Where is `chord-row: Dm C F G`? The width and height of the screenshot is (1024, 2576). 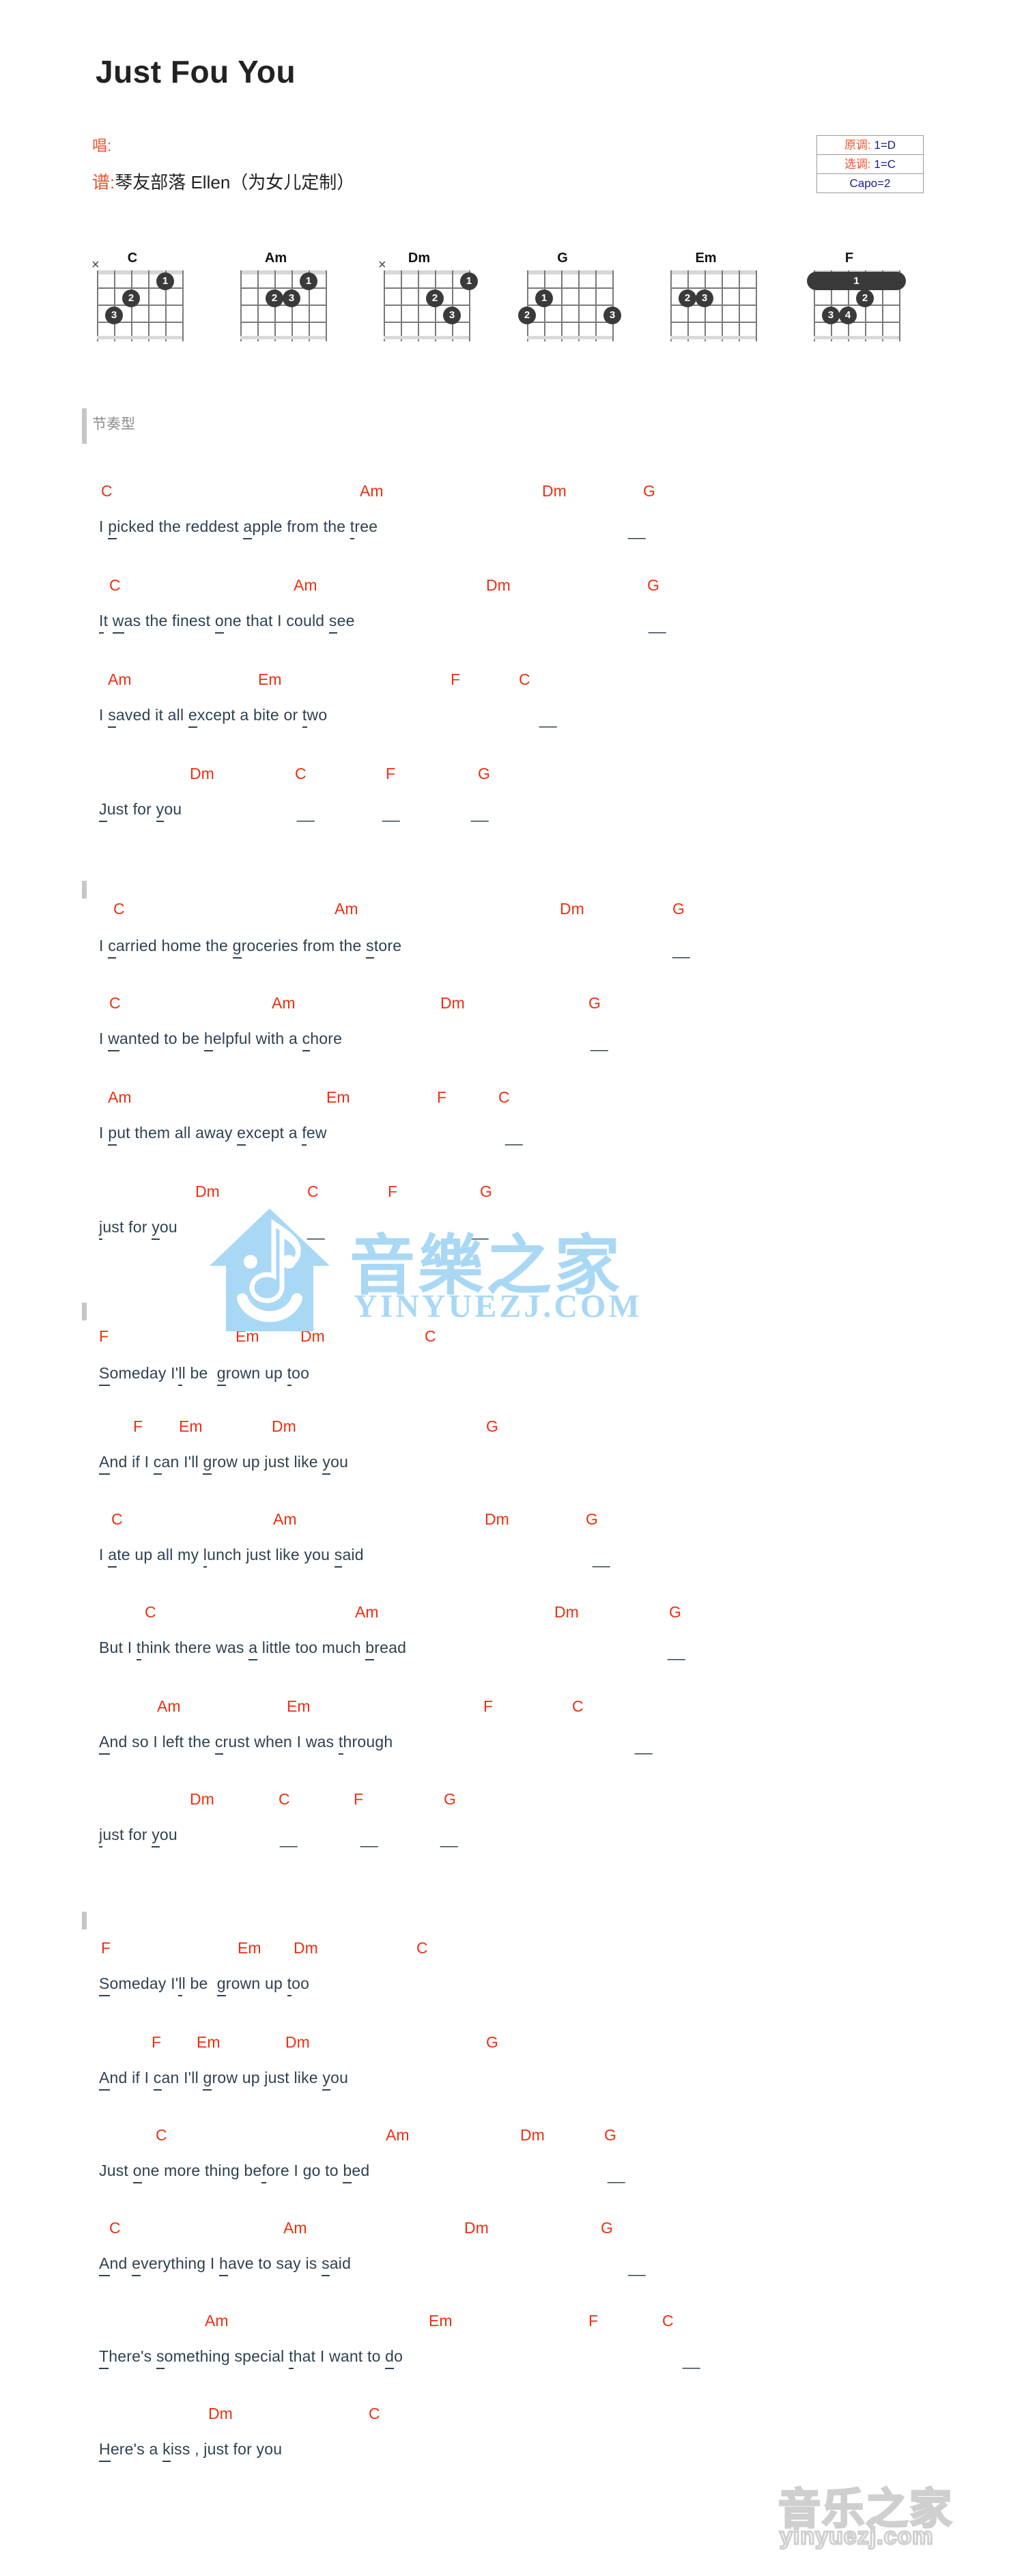
chord-row: Dm C F G is located at coordinates (478, 775).